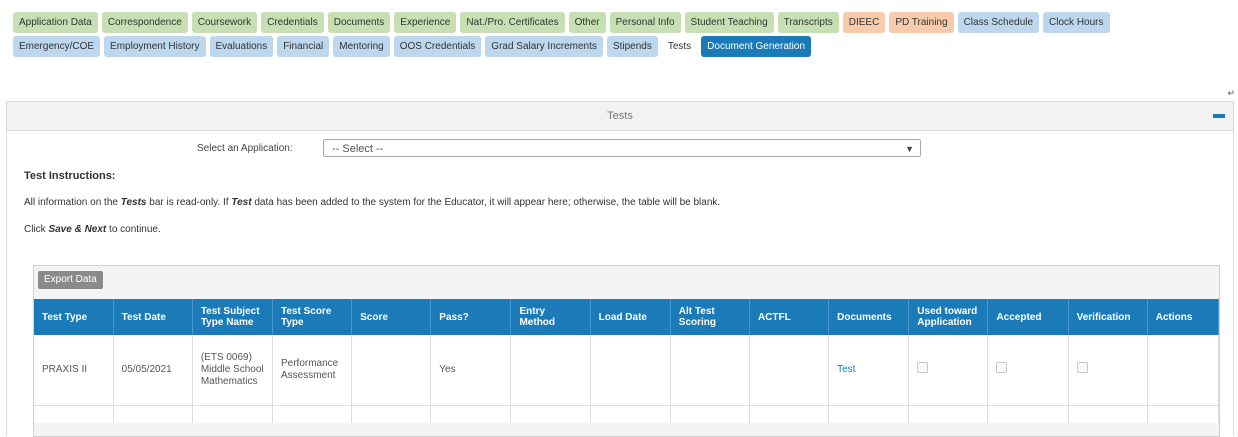 The height and width of the screenshot is (437, 1238). Describe the element at coordinates (869, 317) in the screenshot. I see `column-header-documents: Documents` at that location.